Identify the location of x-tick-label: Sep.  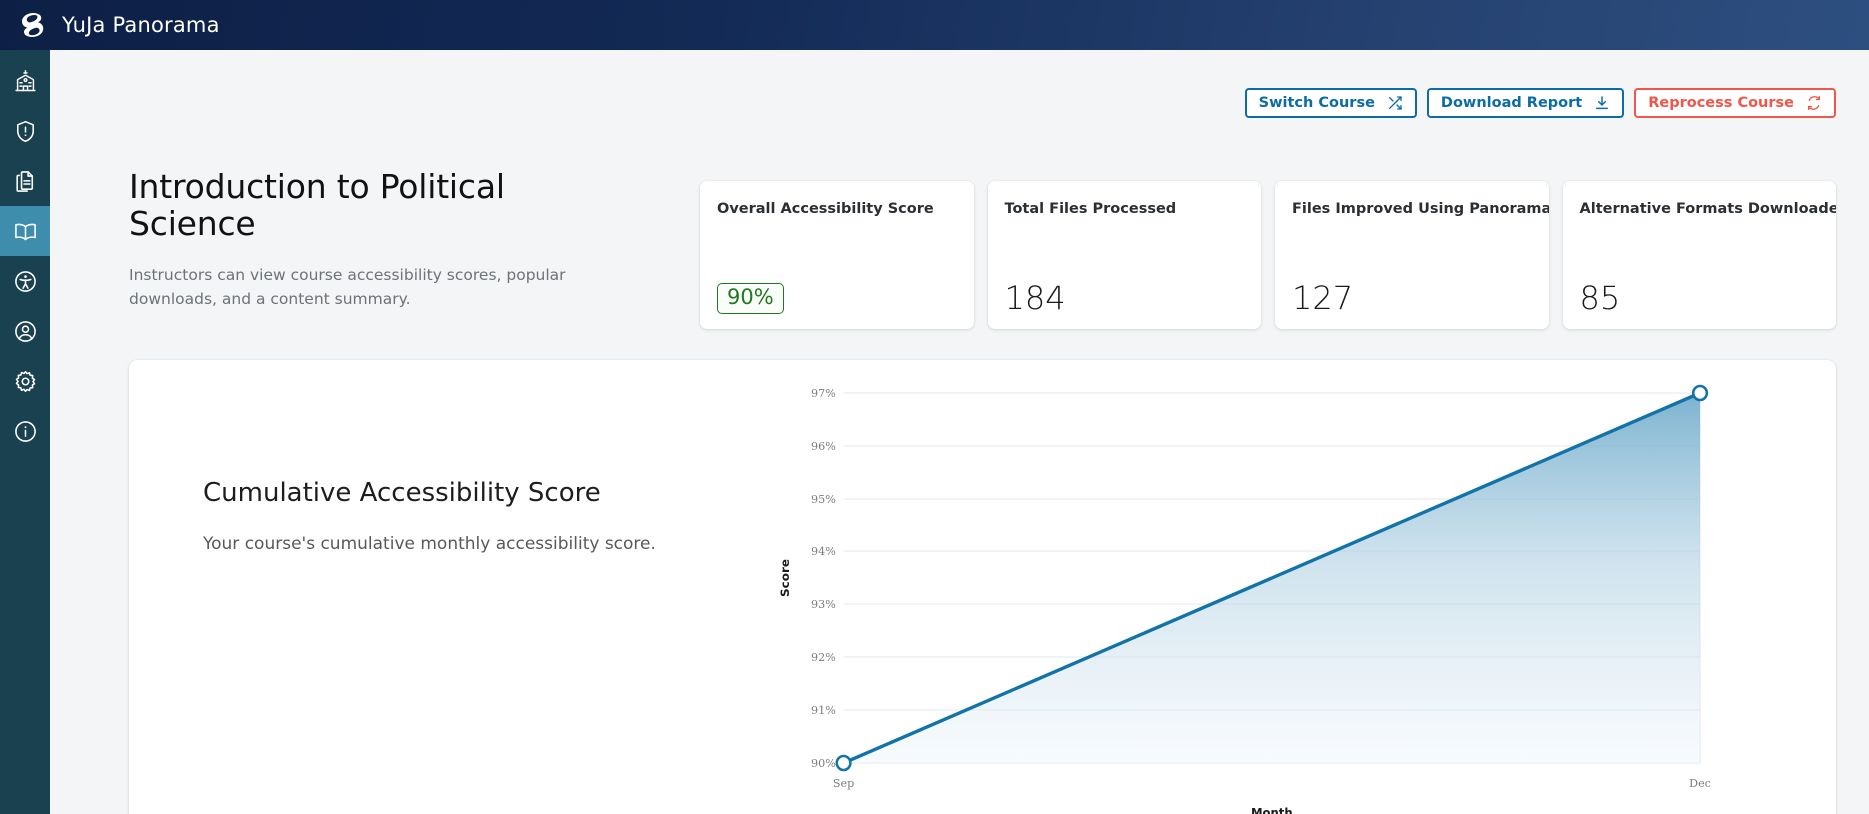
(843, 783).